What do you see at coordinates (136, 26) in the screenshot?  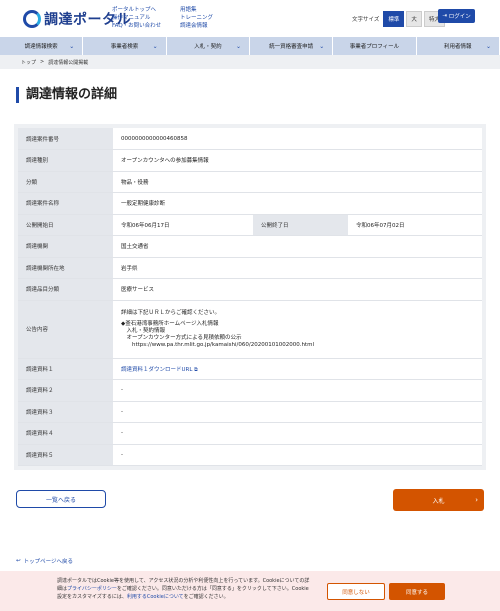 I see `faq-link: FAQ・お問い合わせ` at bounding box center [136, 26].